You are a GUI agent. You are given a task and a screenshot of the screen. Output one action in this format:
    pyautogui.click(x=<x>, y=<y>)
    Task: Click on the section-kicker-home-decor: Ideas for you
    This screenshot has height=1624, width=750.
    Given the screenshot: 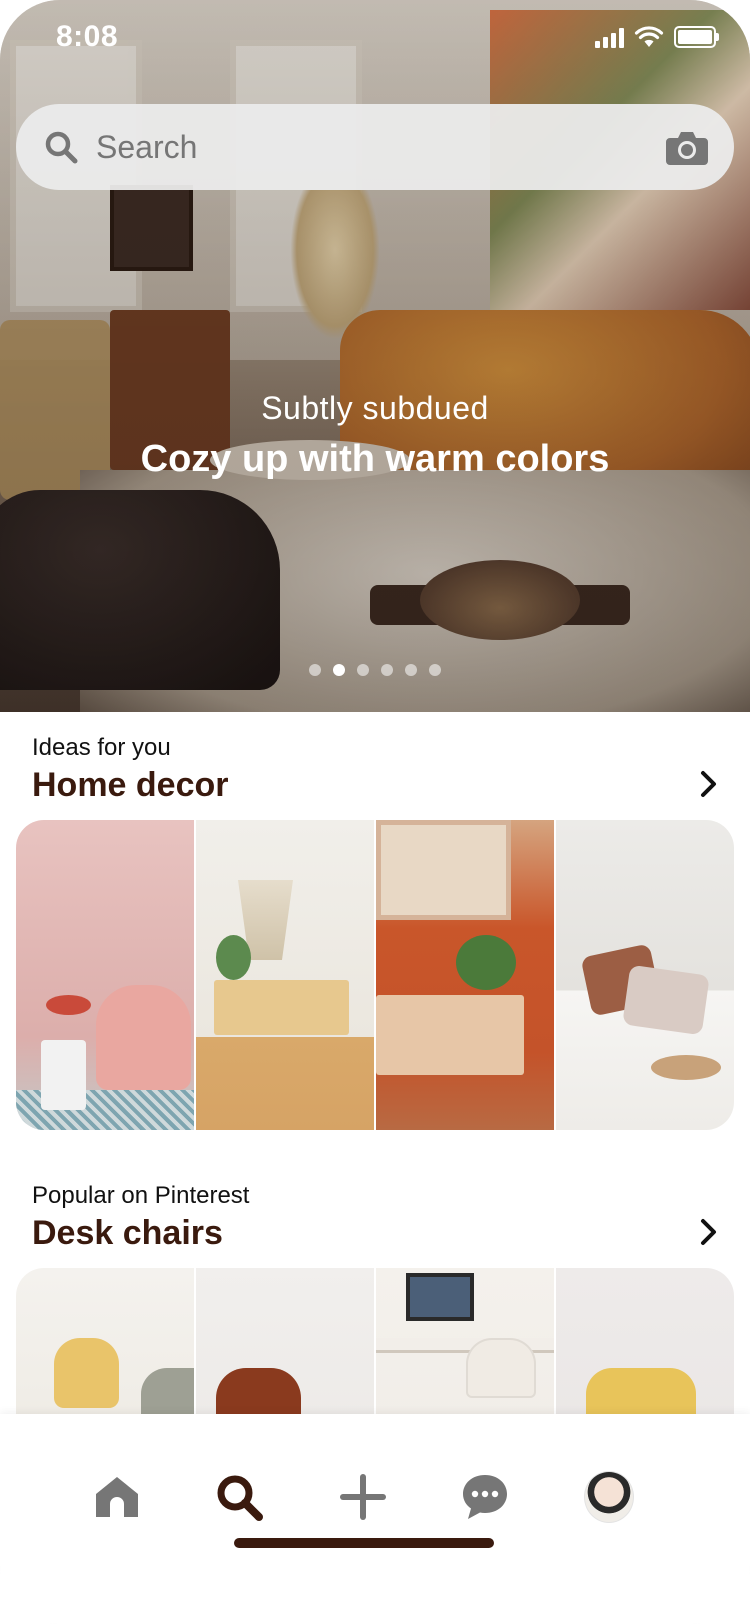 What is the action you would take?
    pyautogui.click(x=101, y=747)
    